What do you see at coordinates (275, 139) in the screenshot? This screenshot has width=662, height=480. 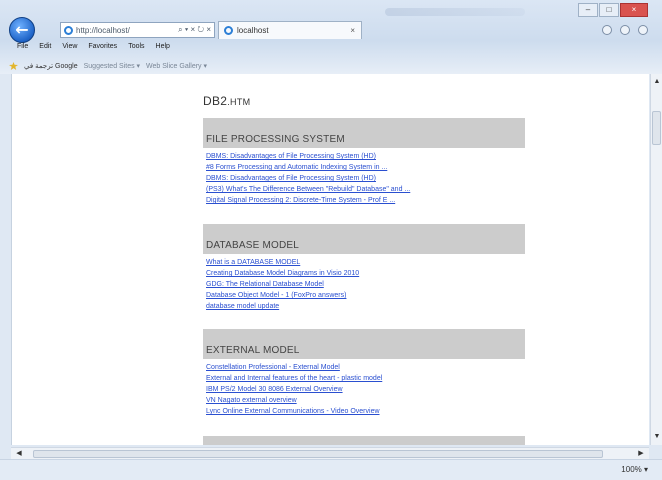 I see `section-header-label: FILE PROCESSING SYSTEM` at bounding box center [275, 139].